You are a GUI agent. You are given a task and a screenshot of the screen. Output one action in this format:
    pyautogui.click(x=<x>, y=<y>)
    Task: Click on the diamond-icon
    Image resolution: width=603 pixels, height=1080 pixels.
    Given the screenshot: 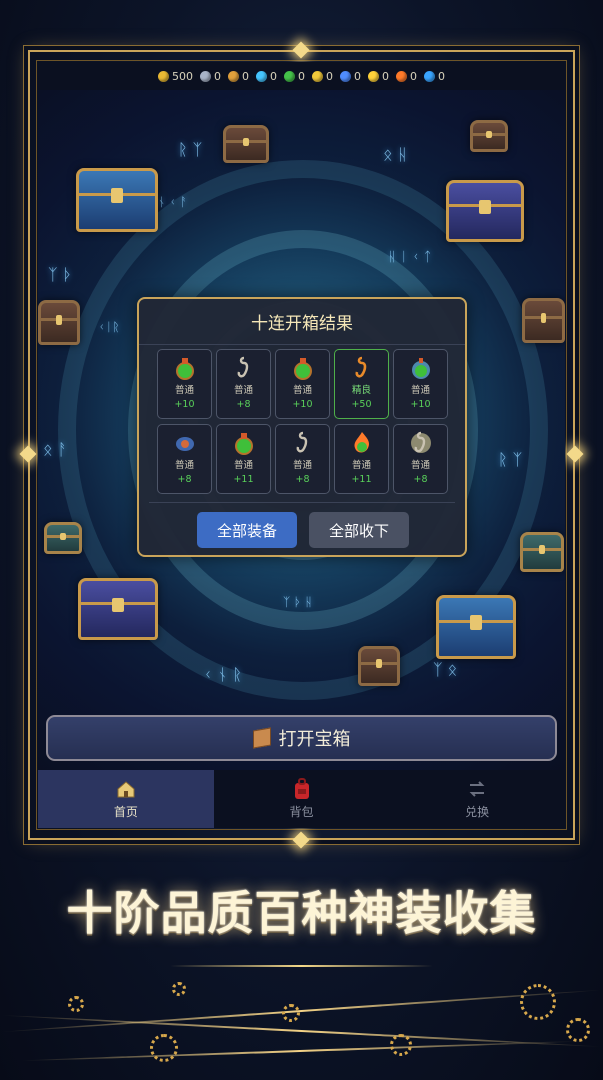 What is the action you would take?
    pyautogui.click(x=261, y=76)
    